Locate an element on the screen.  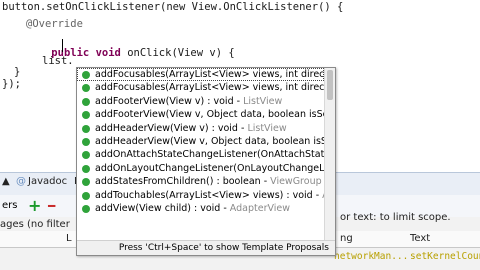
left-pane-label: ers is located at coordinates (10, 205).